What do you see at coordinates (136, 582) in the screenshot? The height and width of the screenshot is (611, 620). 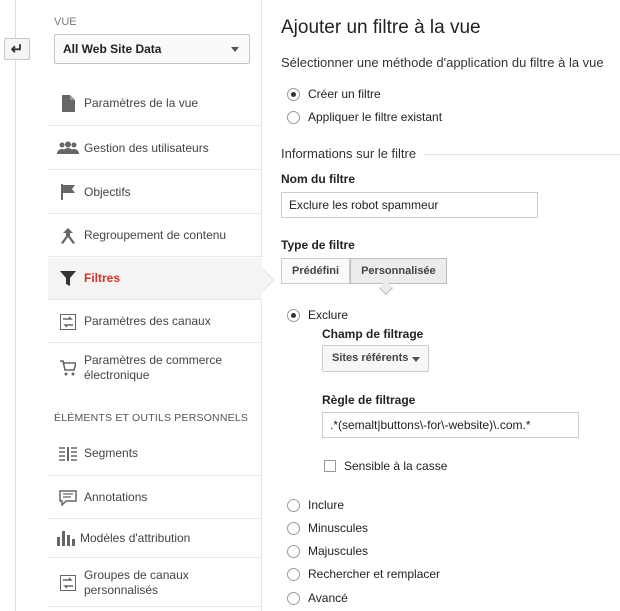 I see `sidebar-item-label: Groupes de canaux personnalisés` at bounding box center [136, 582].